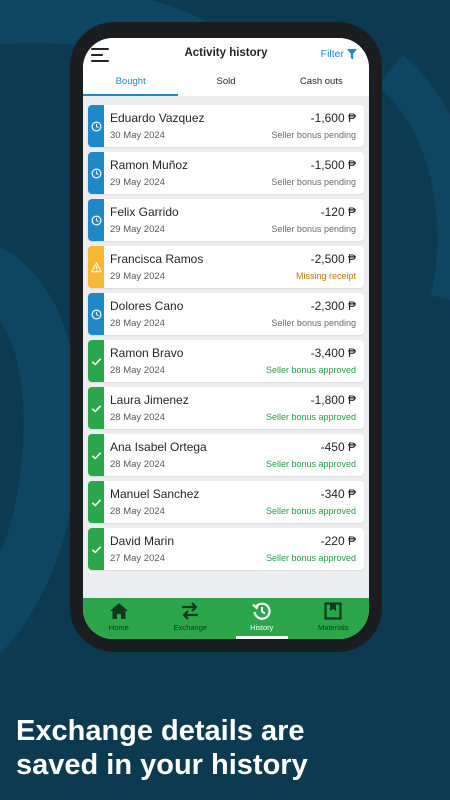 Image resolution: width=450 pixels, height=800 pixels. What do you see at coordinates (190, 627) in the screenshot?
I see `nav-exchange-label: Exchange` at bounding box center [190, 627].